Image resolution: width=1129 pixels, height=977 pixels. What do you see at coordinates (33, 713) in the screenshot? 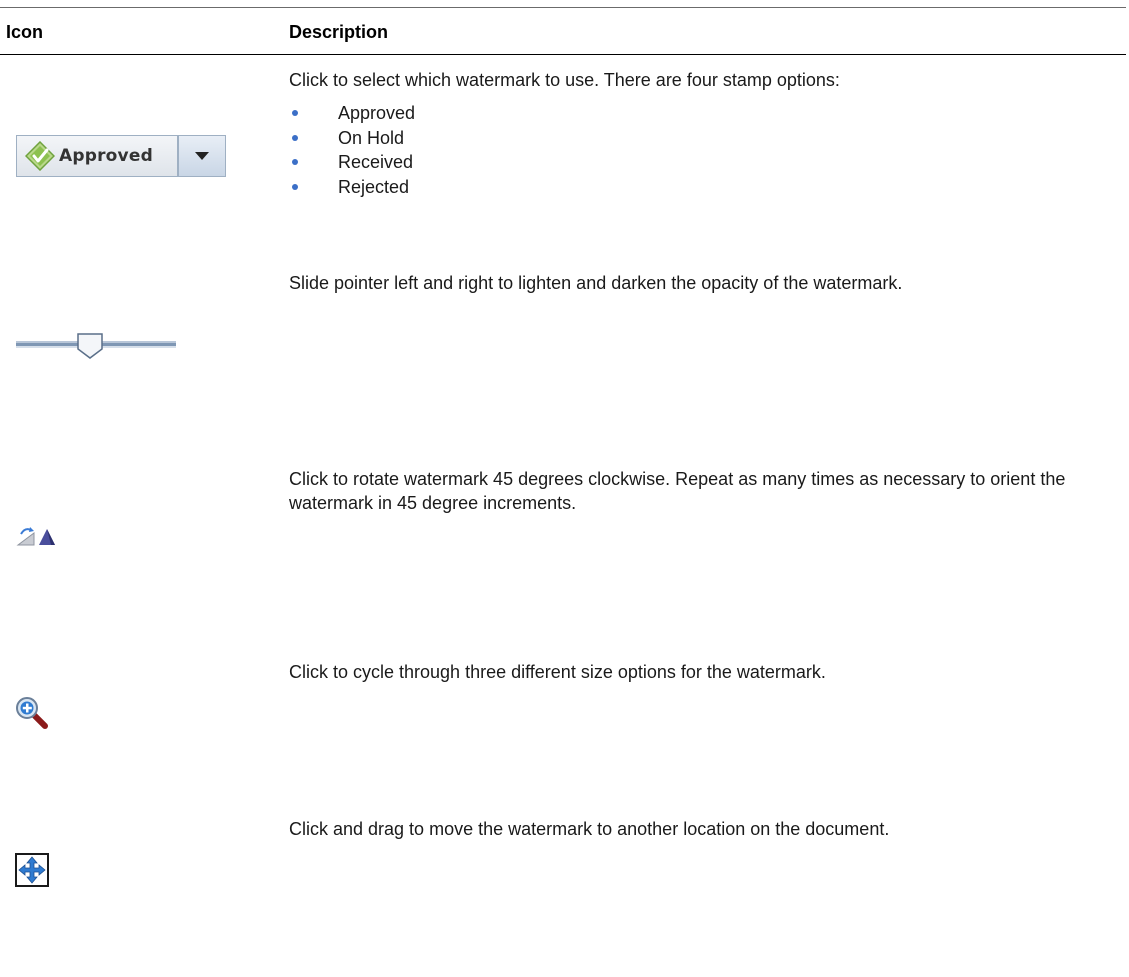
I see `zoom-in-icon` at bounding box center [33, 713].